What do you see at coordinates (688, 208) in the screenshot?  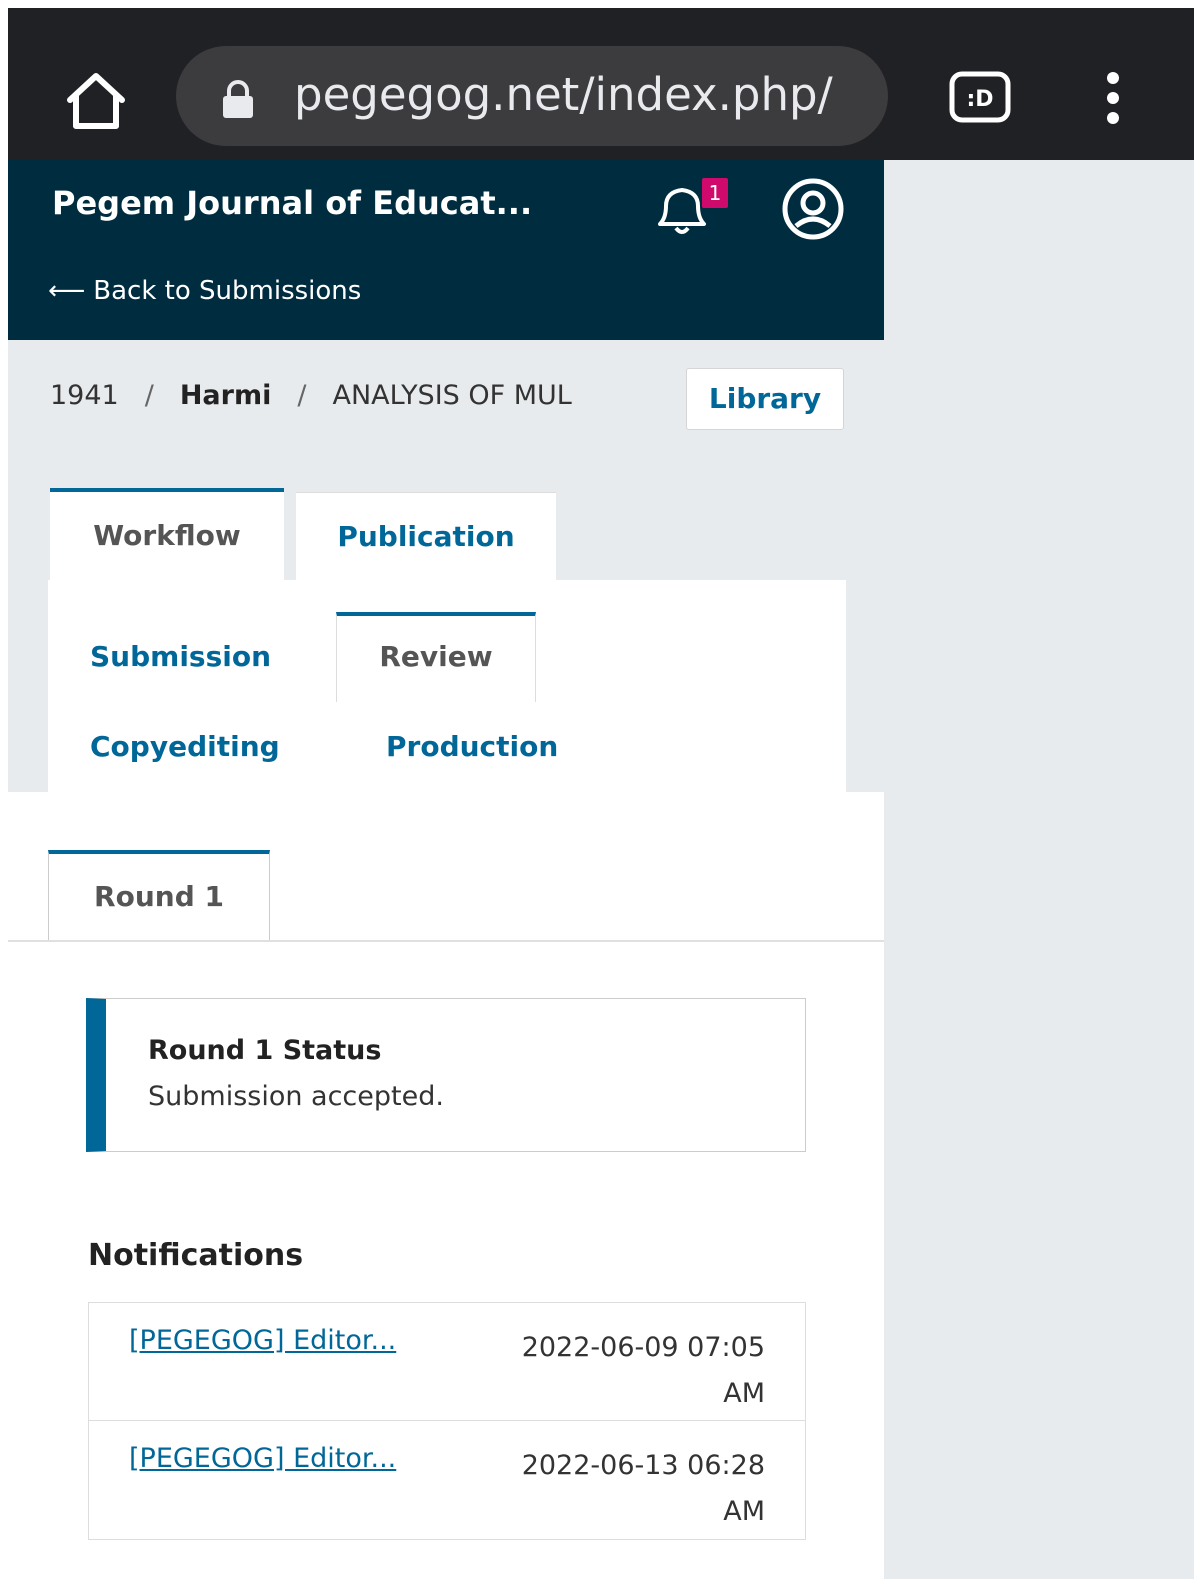 I see `notifications-button: 1` at bounding box center [688, 208].